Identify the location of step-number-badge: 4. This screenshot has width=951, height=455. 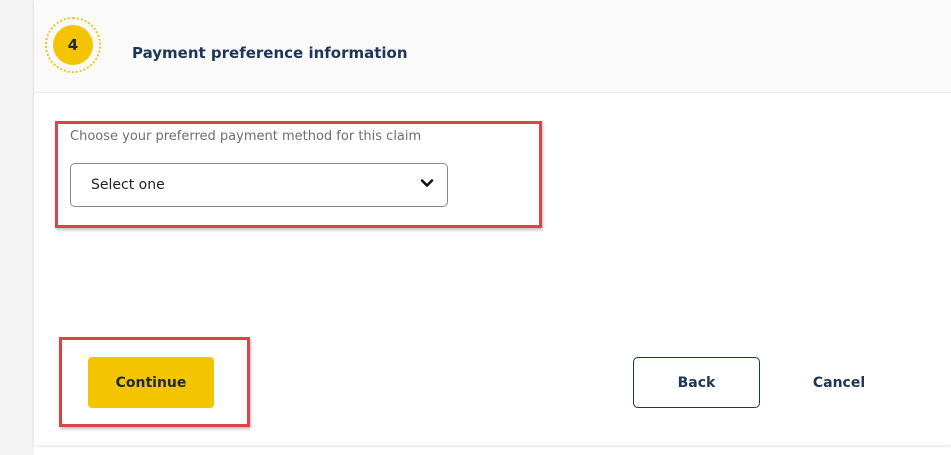
(73, 45).